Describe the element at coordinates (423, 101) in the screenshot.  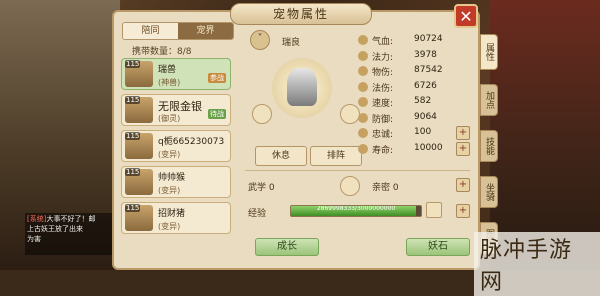
I see `stat-value: 582` at that location.